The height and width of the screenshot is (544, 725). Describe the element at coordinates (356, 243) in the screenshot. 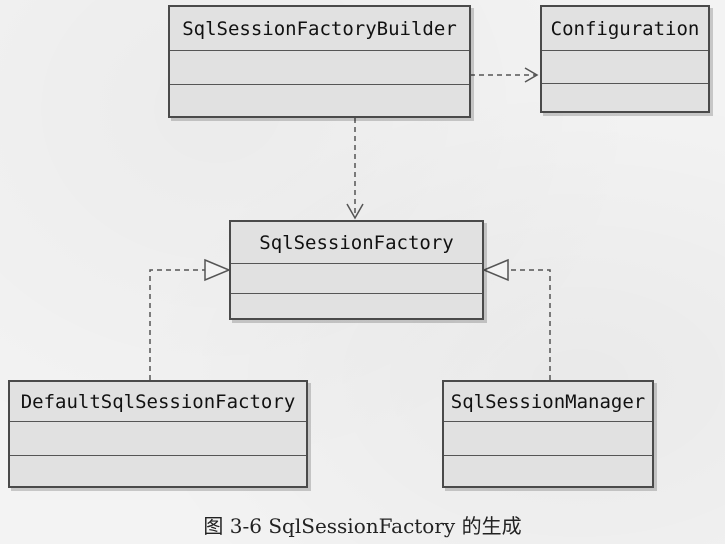

I see `class-name: SqlSessionFactory` at that location.